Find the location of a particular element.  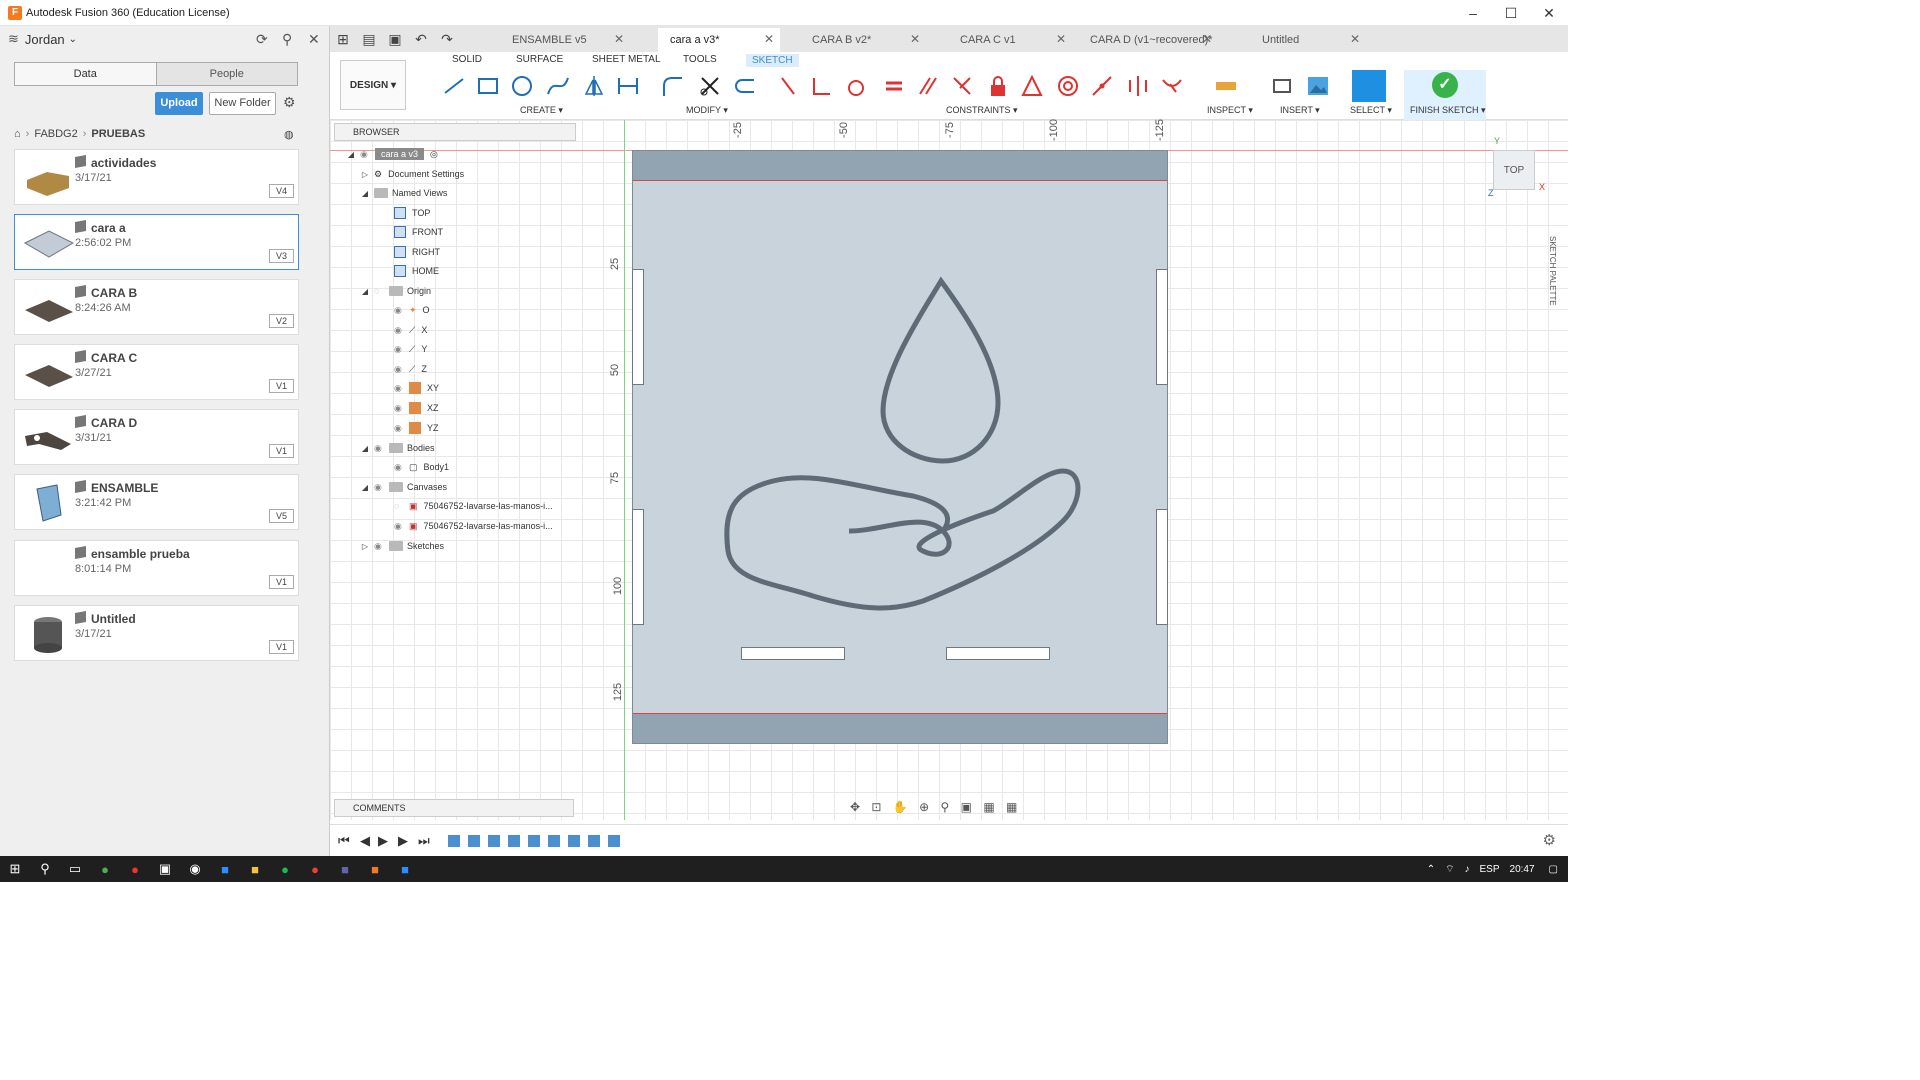

version-badge: V5 is located at coordinates (281, 516).